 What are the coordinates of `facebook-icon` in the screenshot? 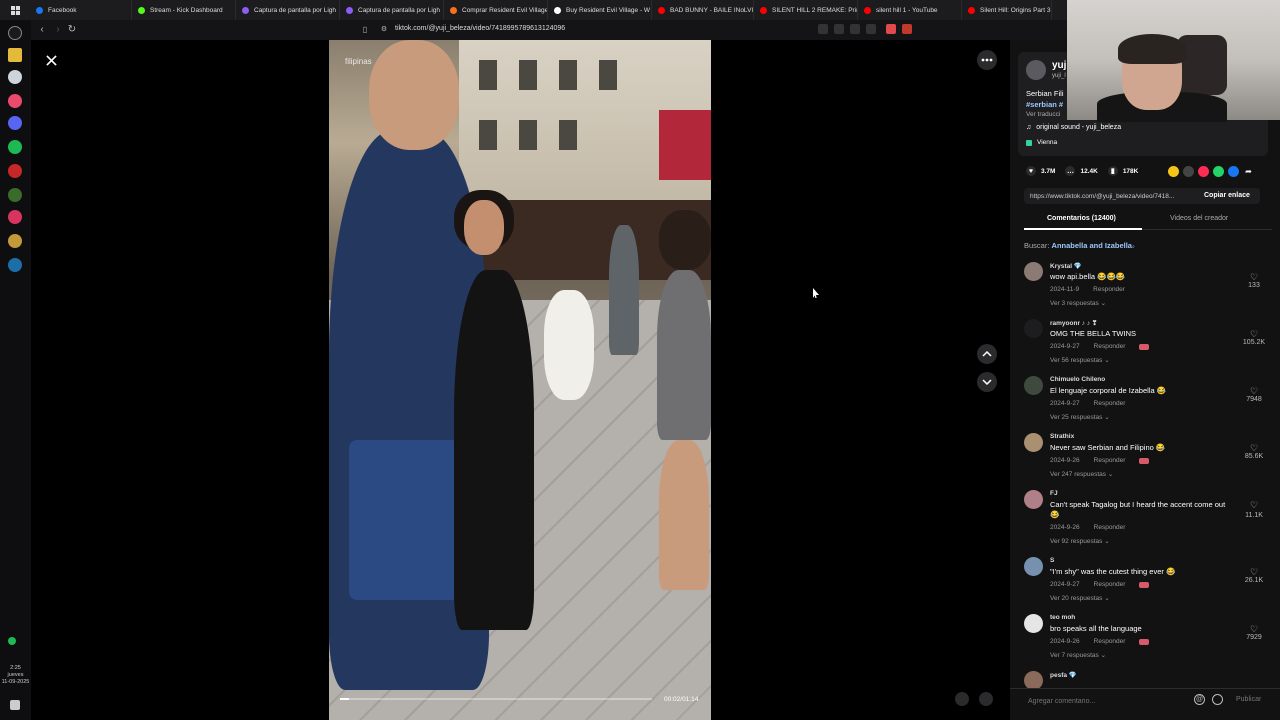 It's located at (1233, 171).